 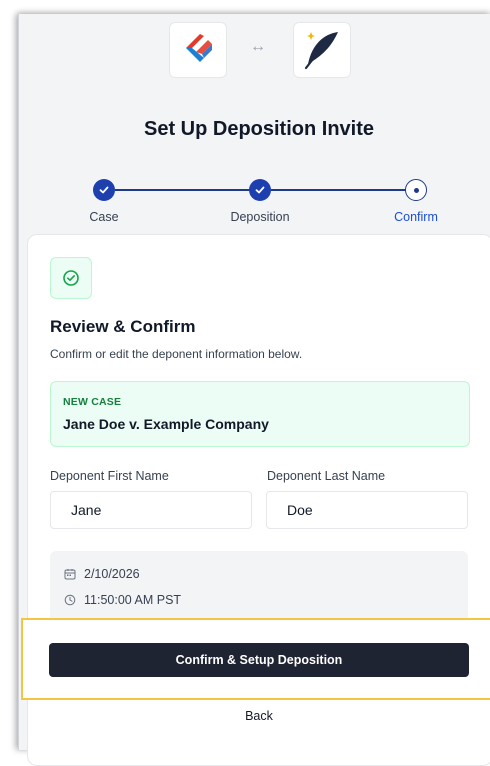 What do you see at coordinates (112, 574) in the screenshot?
I see `schedule-date: 2/10/2026` at bounding box center [112, 574].